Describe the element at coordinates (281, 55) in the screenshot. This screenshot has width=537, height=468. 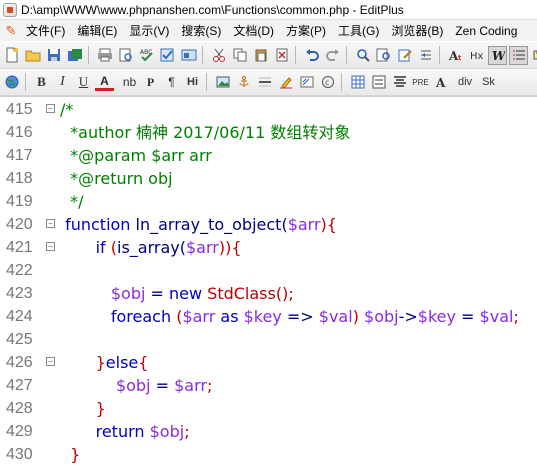
I see `delete-icon` at that location.